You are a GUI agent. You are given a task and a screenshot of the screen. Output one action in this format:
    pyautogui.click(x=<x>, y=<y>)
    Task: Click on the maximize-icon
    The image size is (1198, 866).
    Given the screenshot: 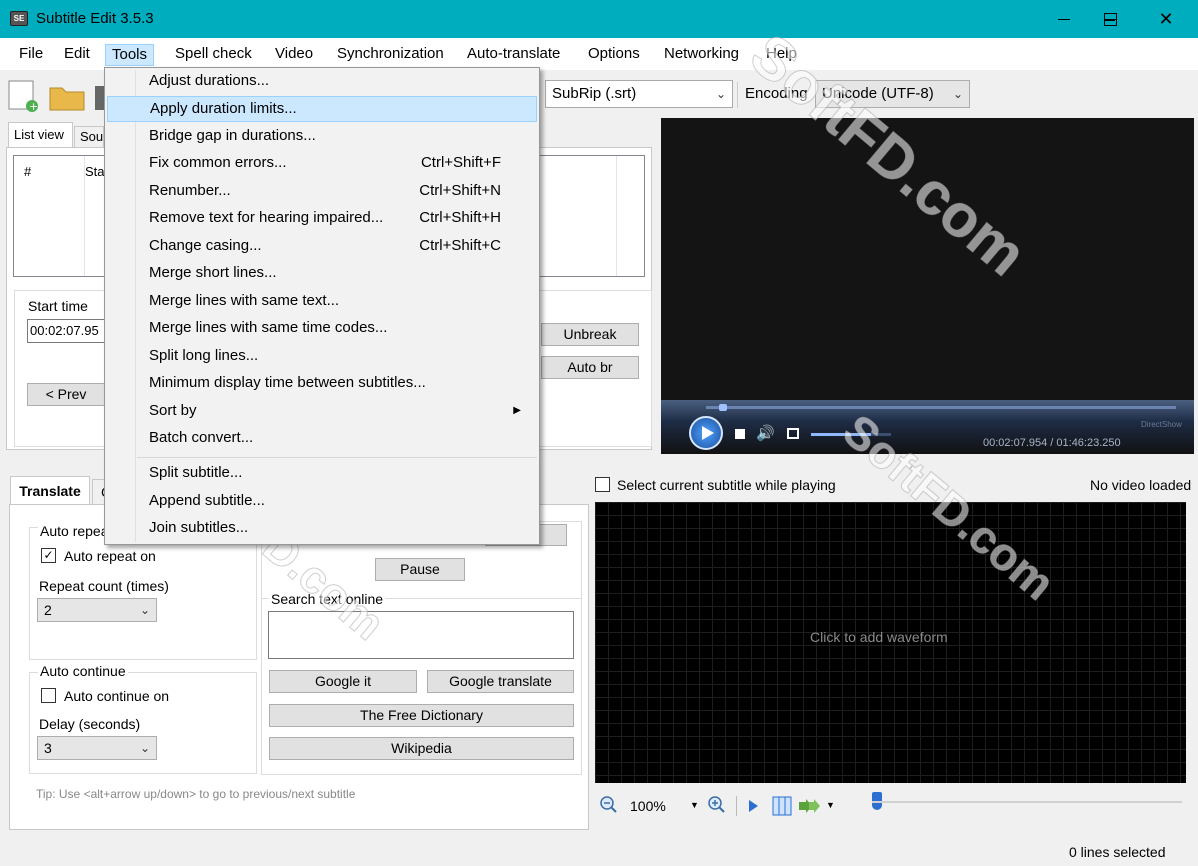 What is the action you would take?
    pyautogui.click(x=1110, y=19)
    